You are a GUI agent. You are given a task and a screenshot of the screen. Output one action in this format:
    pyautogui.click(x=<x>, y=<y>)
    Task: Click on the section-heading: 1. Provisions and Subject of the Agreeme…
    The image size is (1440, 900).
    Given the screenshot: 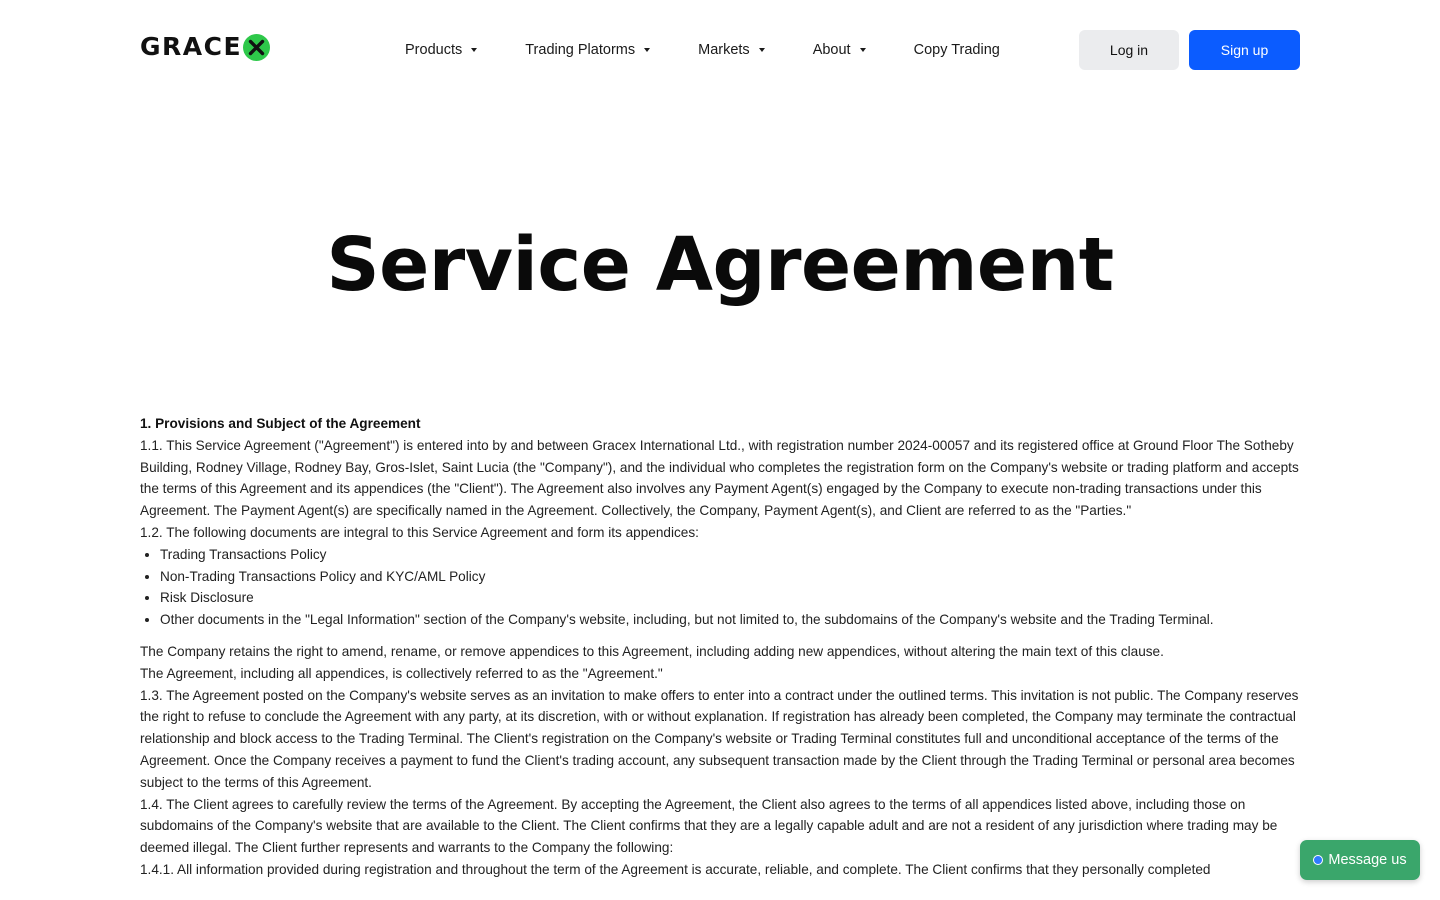 What is the action you would take?
    pyautogui.click(x=280, y=423)
    